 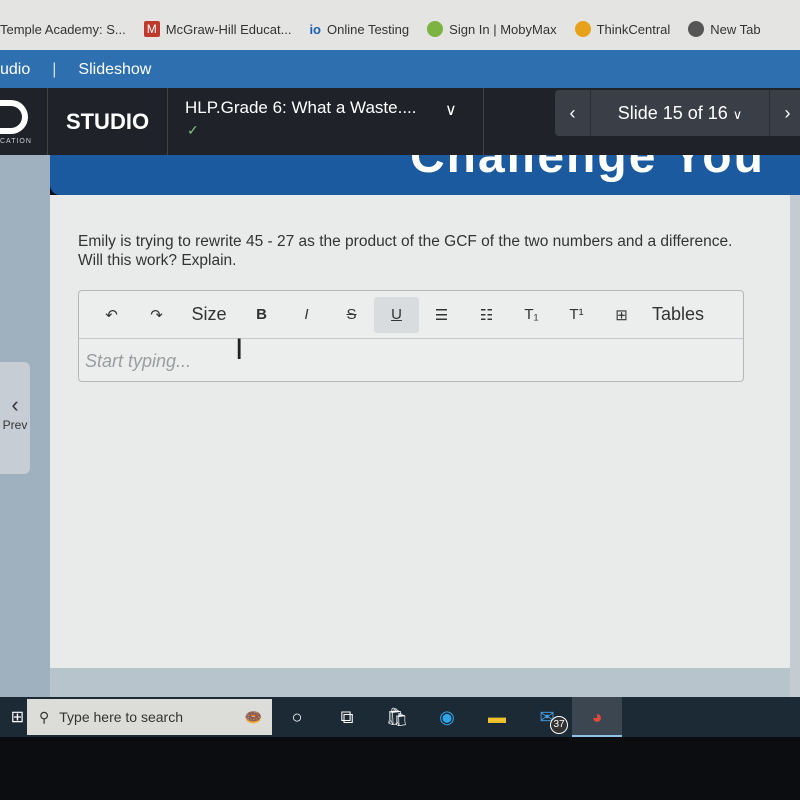 I want to click on chrome-icon: ◕, so click(x=597, y=717).